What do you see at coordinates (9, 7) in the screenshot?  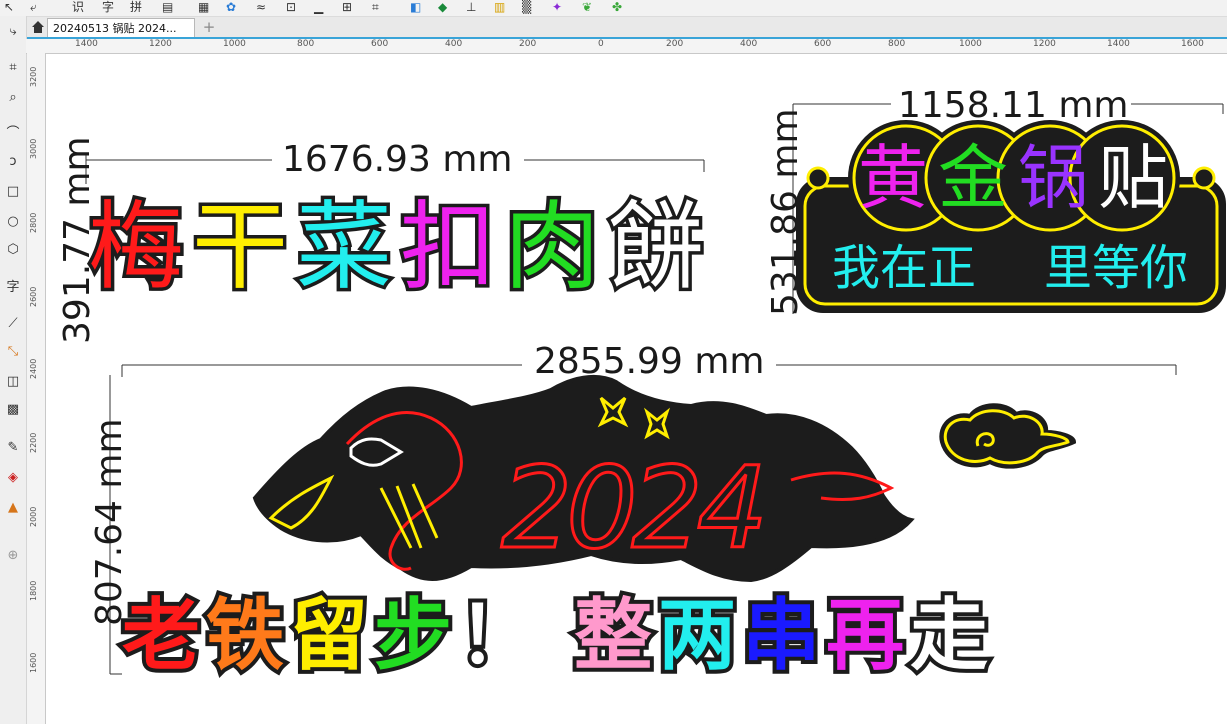 I see `pointer-icon: ↖` at bounding box center [9, 7].